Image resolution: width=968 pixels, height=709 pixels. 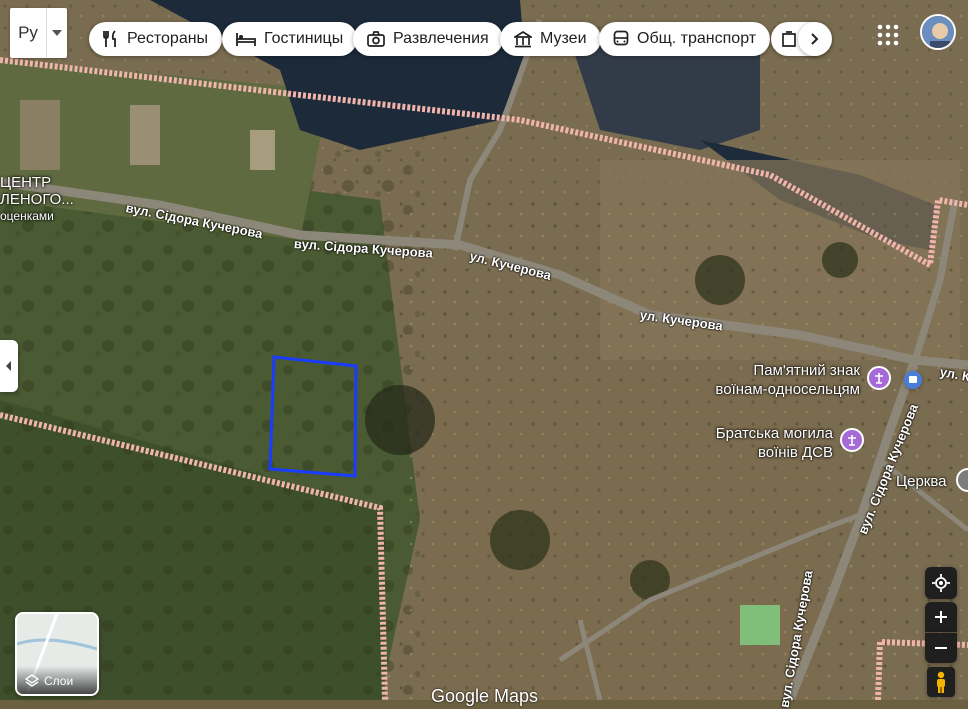 What do you see at coordinates (938, 32) in the screenshot?
I see `avatar` at bounding box center [938, 32].